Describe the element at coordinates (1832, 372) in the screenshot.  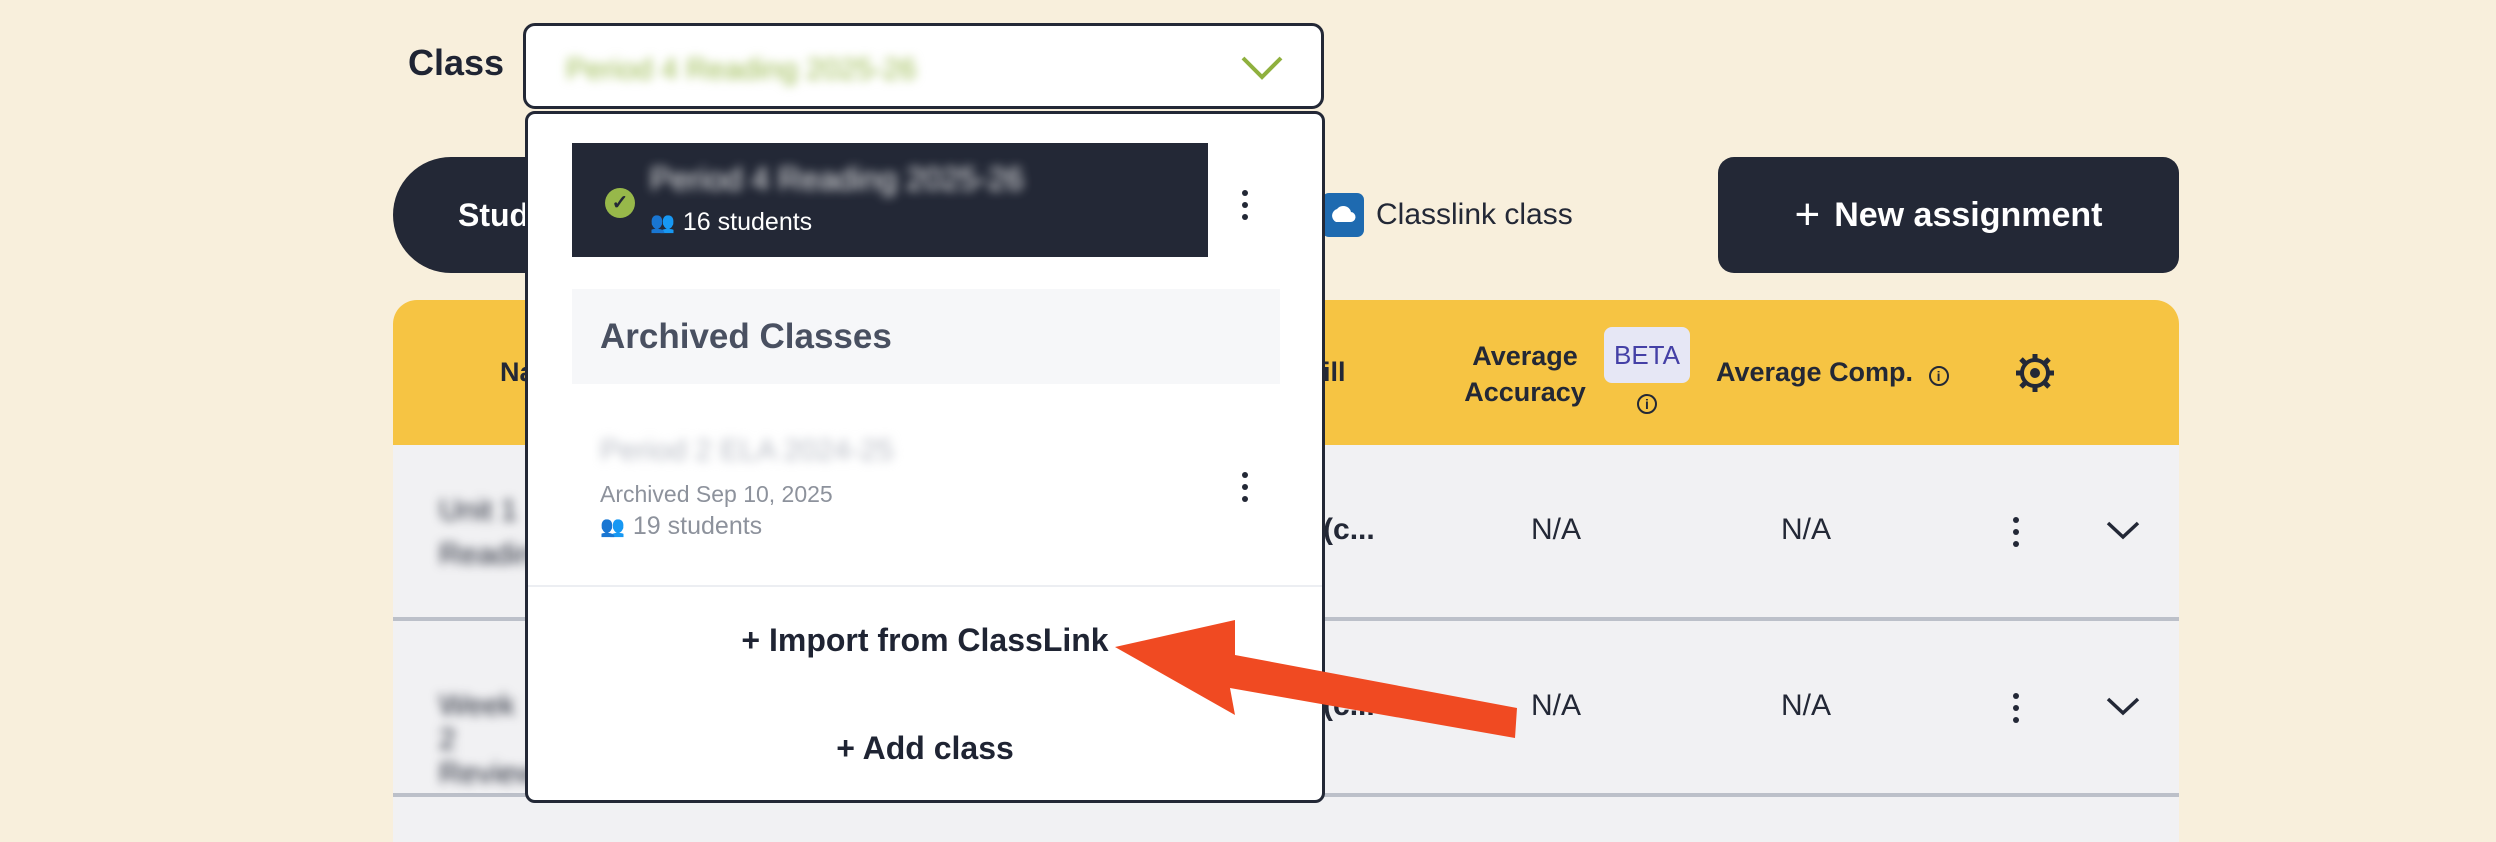
I see `header-average-comp: Average Comp. i` at that location.